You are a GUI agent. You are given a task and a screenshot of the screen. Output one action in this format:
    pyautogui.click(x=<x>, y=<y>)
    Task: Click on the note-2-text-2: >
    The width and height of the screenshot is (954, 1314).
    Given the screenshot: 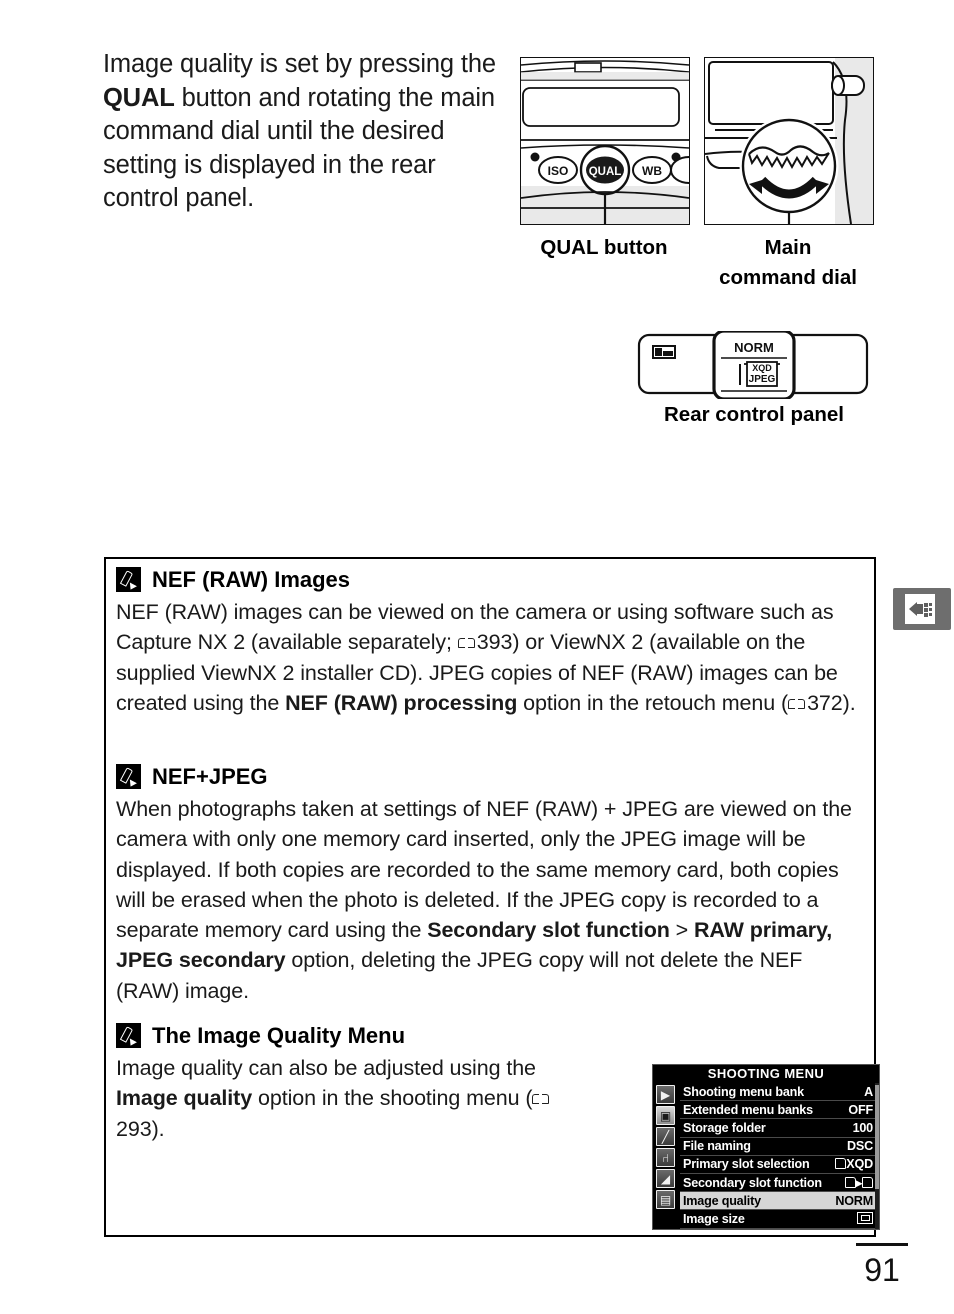 What is the action you would take?
    pyautogui.click(x=681, y=930)
    